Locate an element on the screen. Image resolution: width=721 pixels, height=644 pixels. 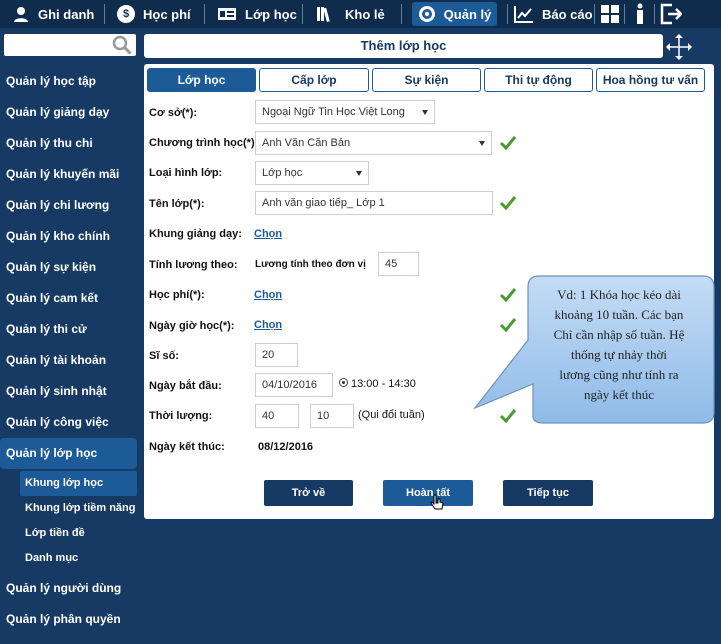
nav-kho-le: Kho lẻ is located at coordinates (352, 14).